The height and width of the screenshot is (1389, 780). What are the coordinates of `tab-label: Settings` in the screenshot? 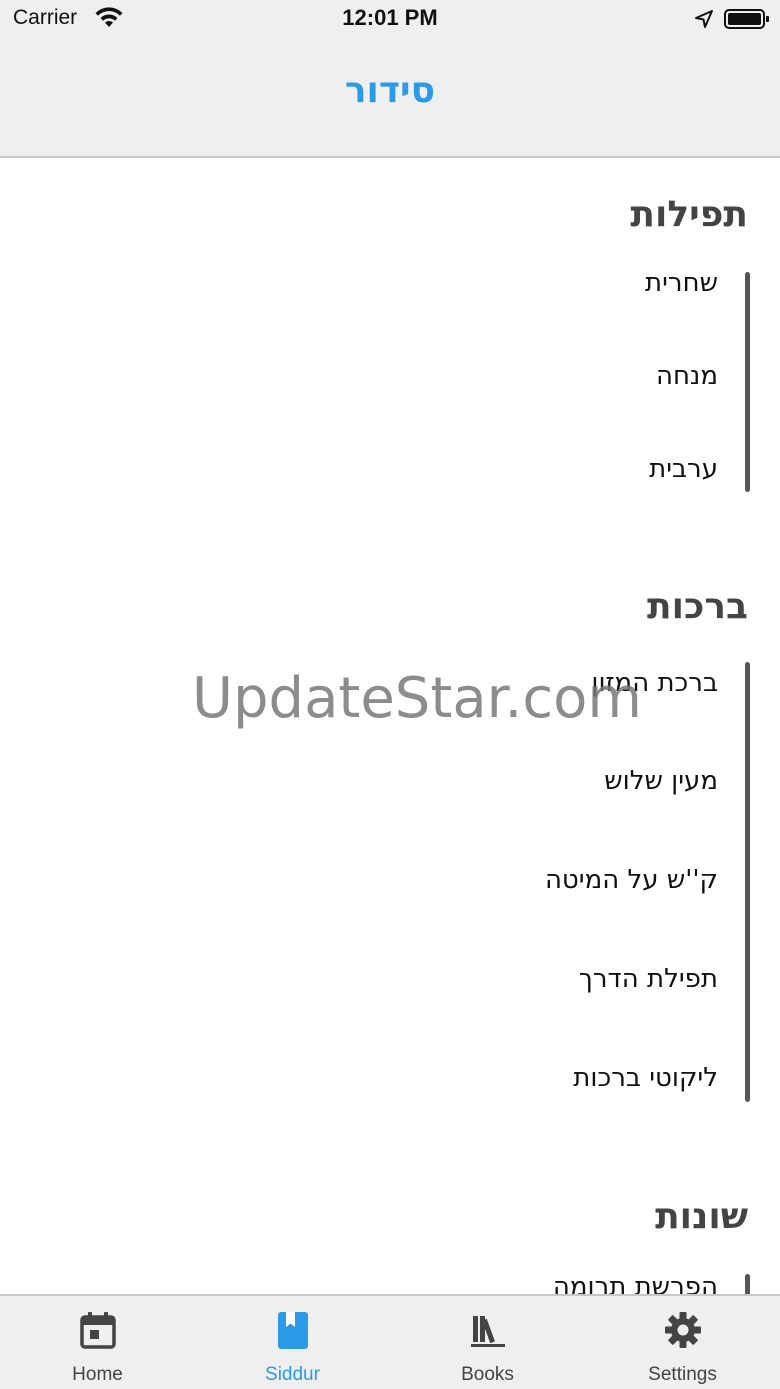 It's located at (682, 1374).